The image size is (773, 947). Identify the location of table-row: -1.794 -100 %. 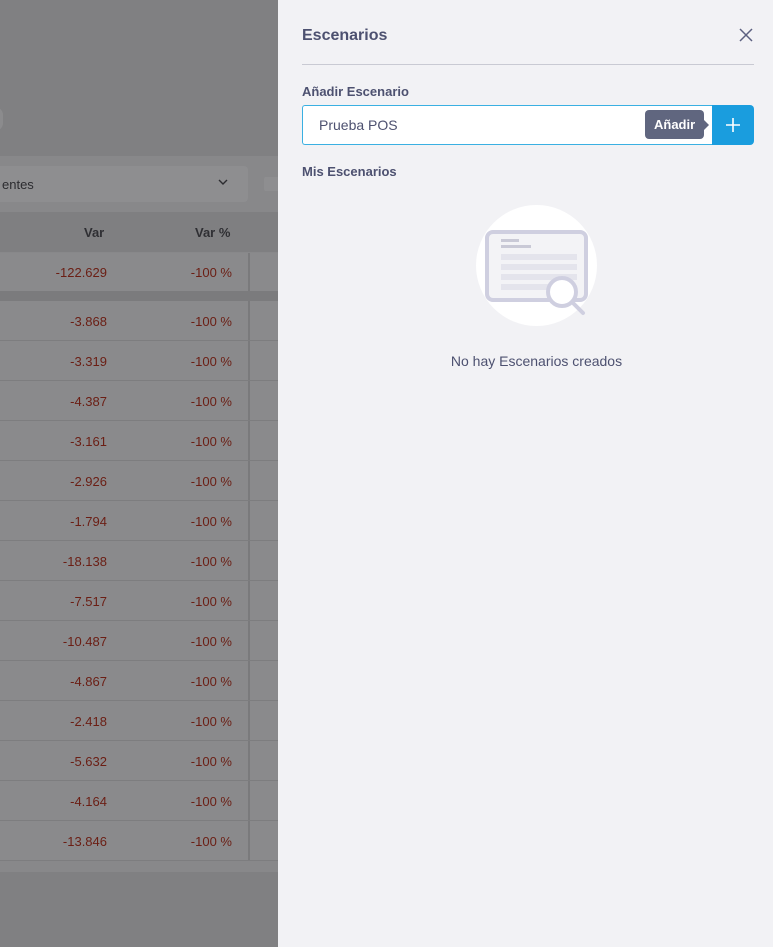
(139, 521).